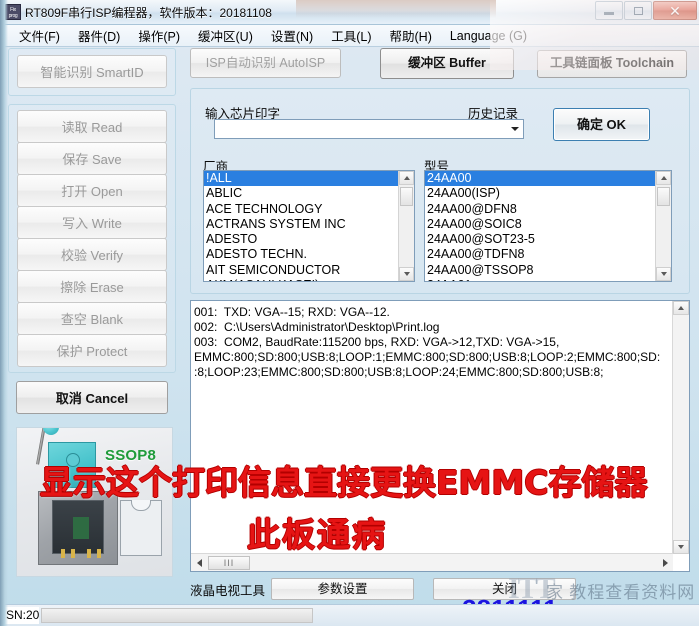 Image resolution: width=699 pixels, height=626 pixels. Describe the element at coordinates (92, 350) in the screenshot. I see `protect-button: 保护 Protect` at that location.